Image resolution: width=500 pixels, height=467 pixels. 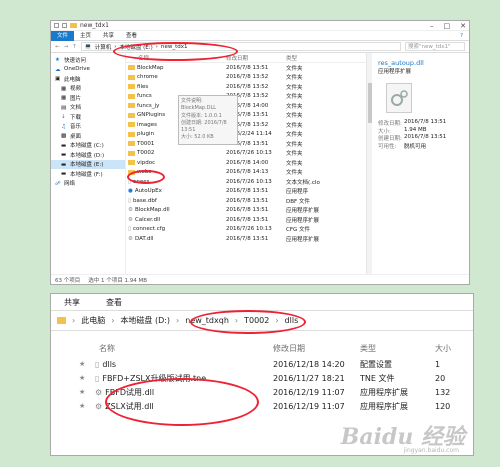 I want to click on nav-item-drive-c: ▬ 本地磁盘 (C:), so click(x=88, y=146).